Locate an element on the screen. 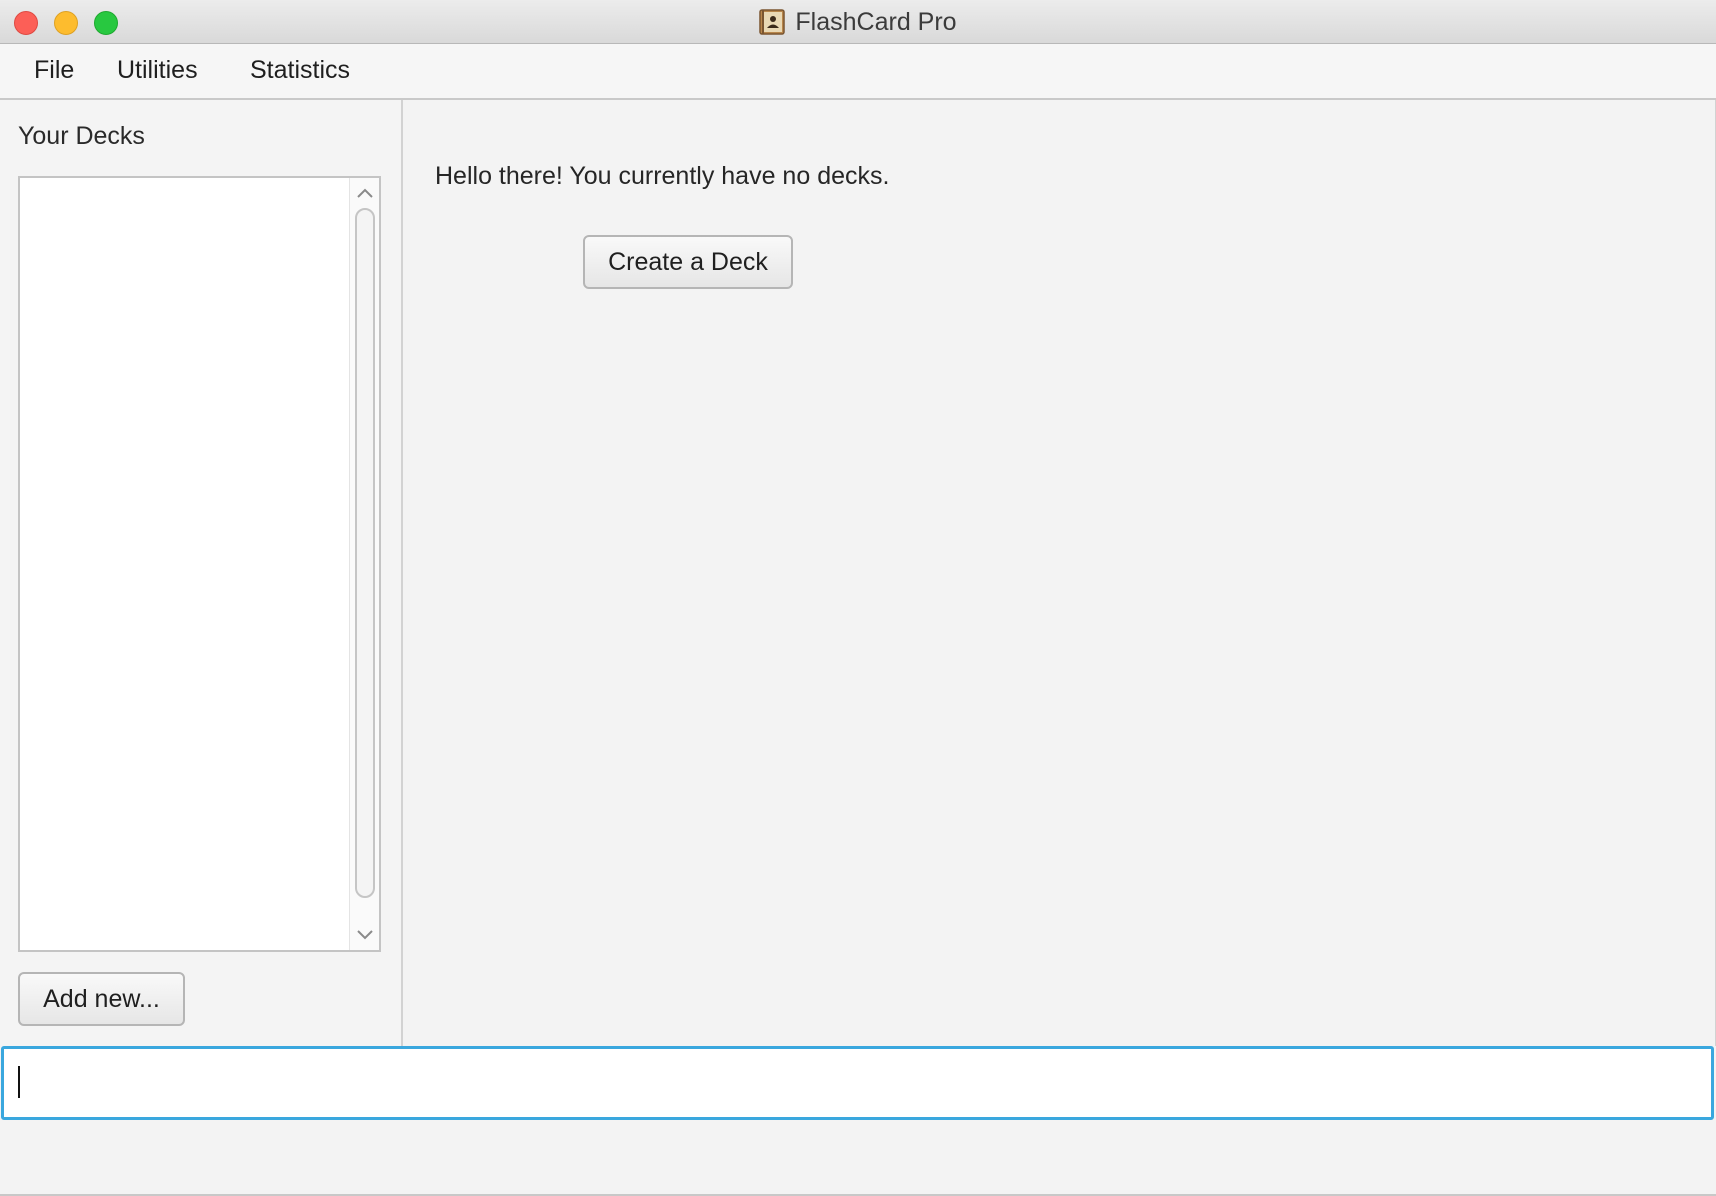 The image size is (1716, 1196). chevron-up-icon is located at coordinates (365, 193).